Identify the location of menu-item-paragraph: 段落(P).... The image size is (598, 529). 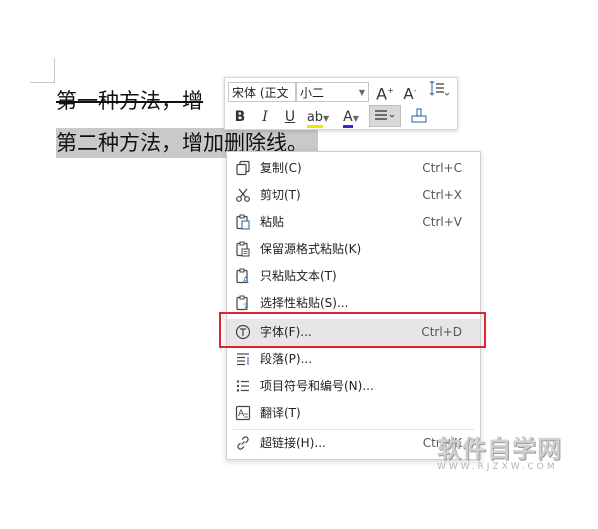
(353, 359).